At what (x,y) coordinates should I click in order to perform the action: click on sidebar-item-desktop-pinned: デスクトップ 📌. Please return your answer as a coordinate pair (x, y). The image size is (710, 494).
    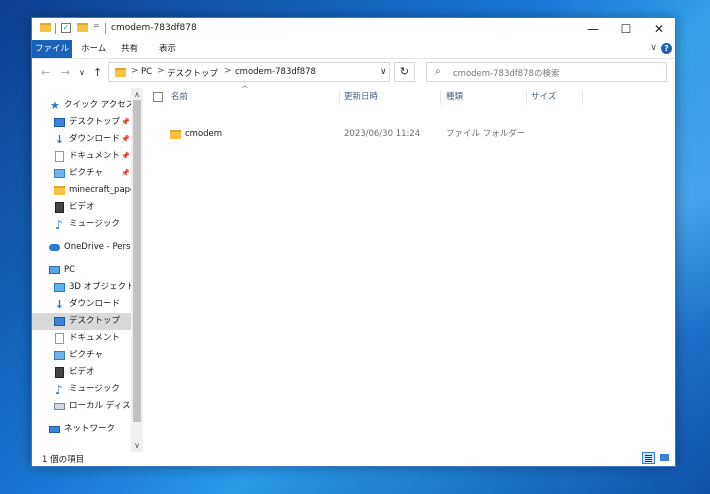
    Looking at the image, I should click on (81, 122).